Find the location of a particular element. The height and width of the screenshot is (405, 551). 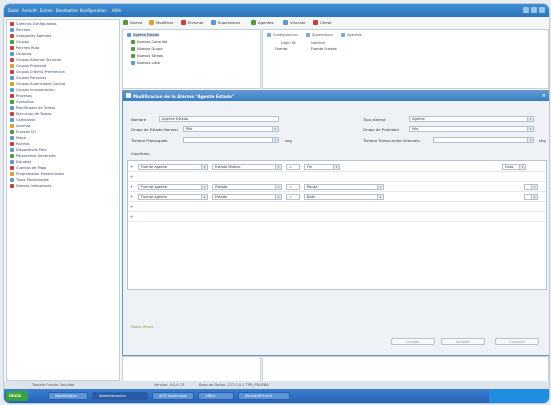

grid-cell-login: Fuente is located at coordinates (281, 49).